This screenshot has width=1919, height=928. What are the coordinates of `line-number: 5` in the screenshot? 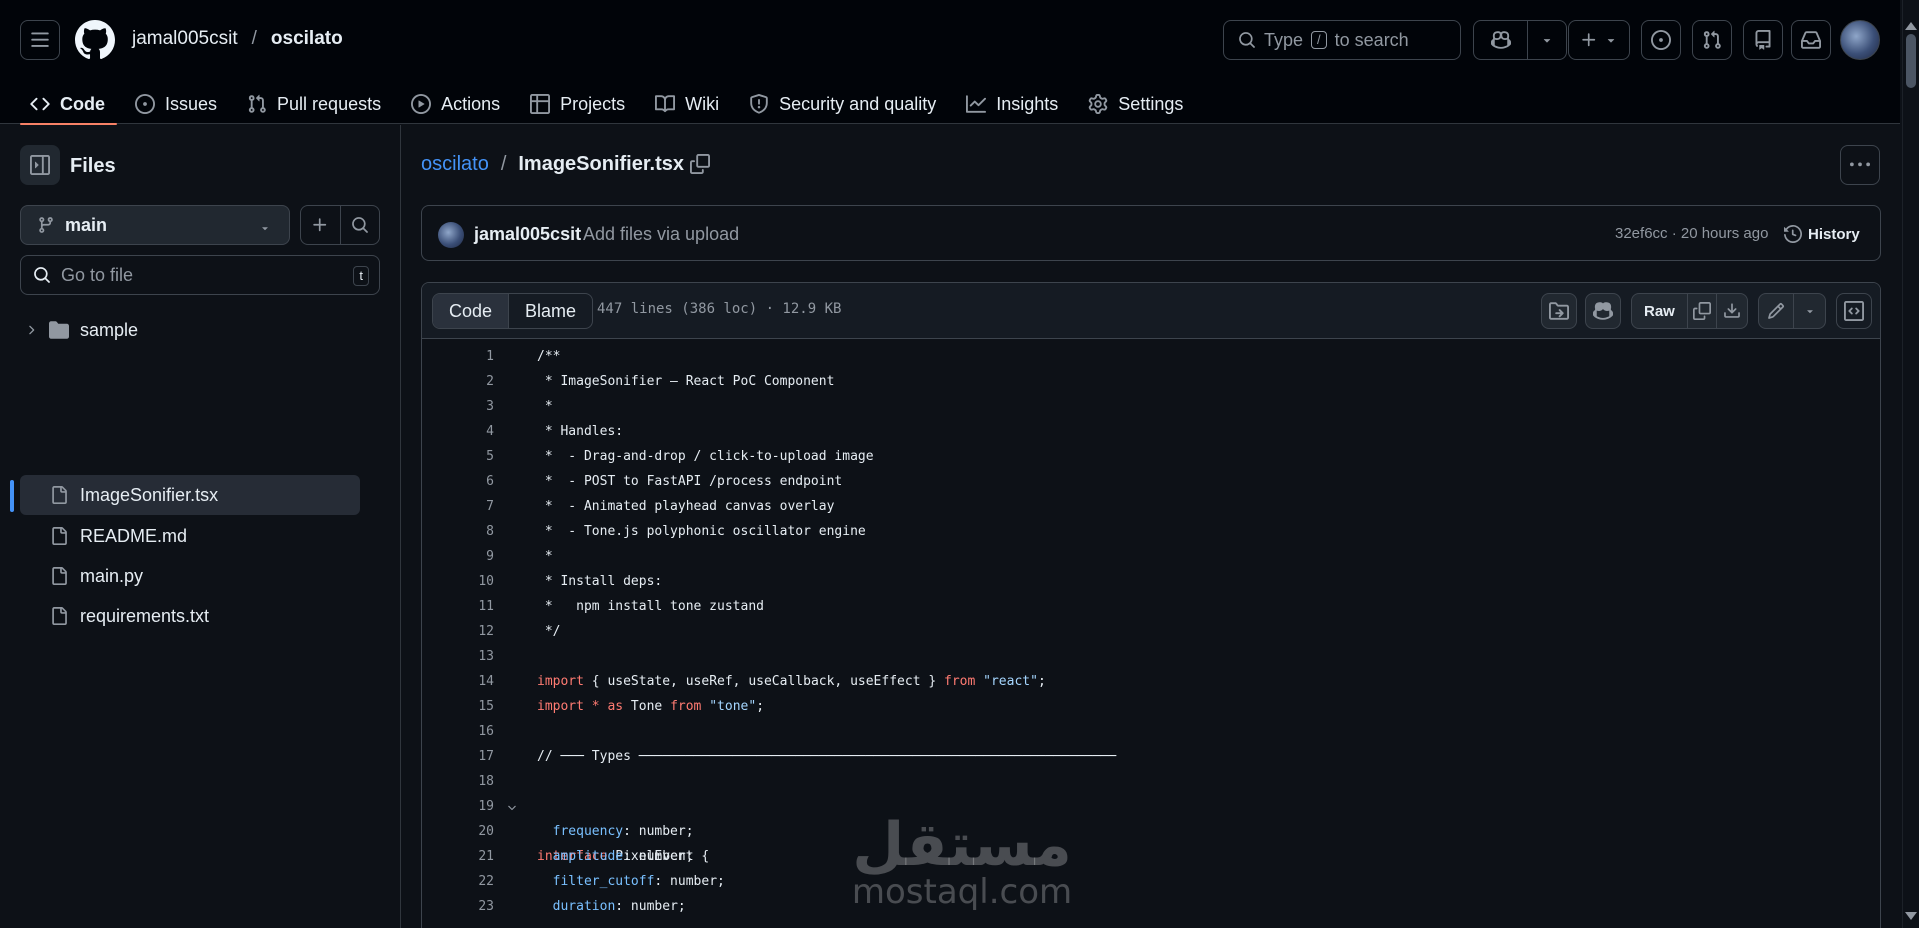 It's located at (458, 456).